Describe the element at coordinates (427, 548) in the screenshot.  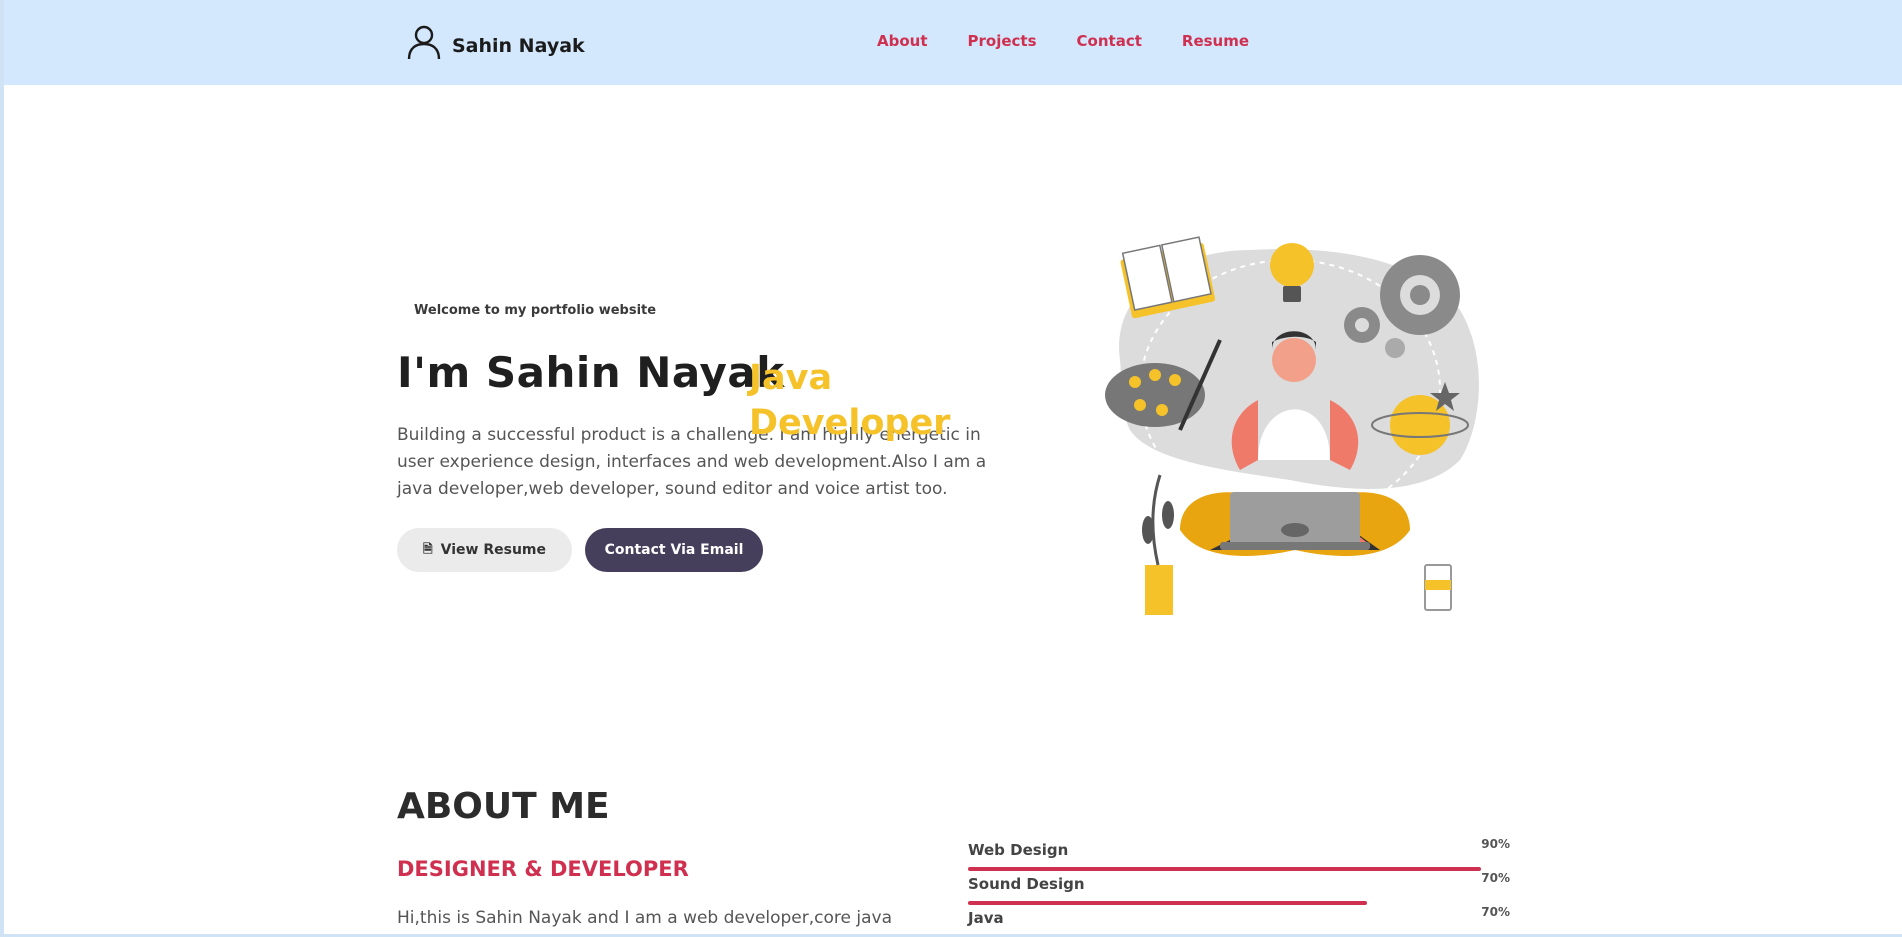
I see `document-icon: 🗎` at that location.